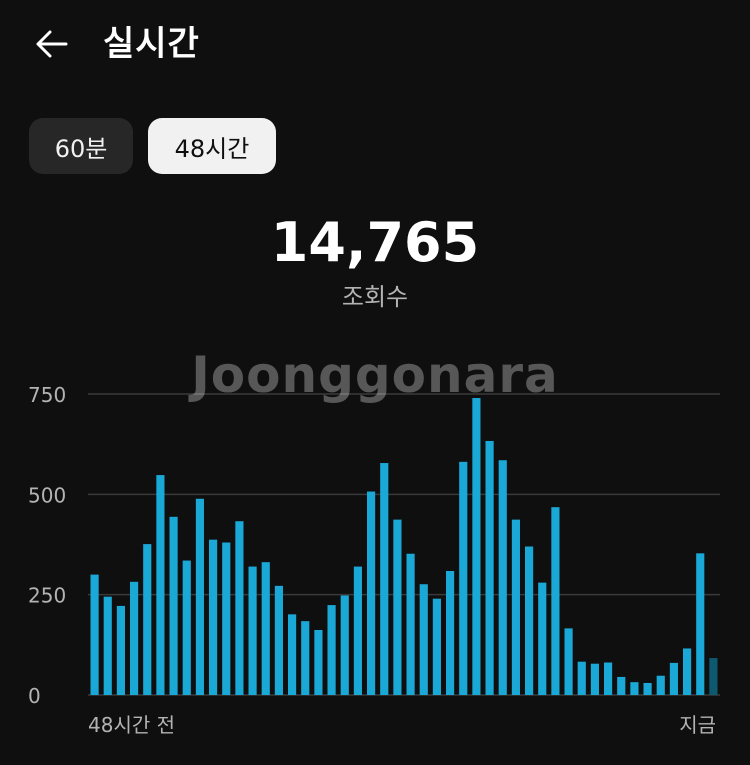 The image size is (750, 765). I want to click on y-tick-label: 0, so click(34, 696).